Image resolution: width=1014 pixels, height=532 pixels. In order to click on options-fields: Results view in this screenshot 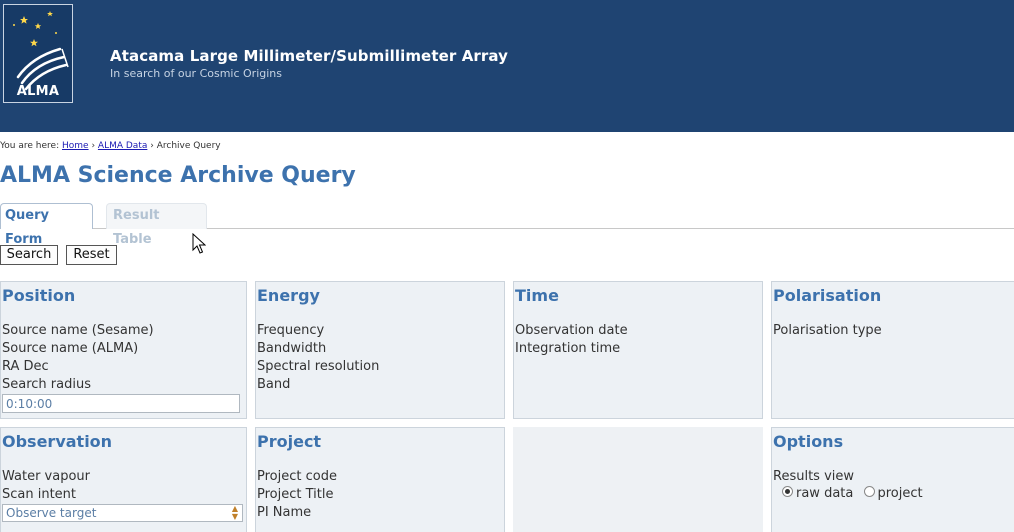, I will do `click(813, 477)`.